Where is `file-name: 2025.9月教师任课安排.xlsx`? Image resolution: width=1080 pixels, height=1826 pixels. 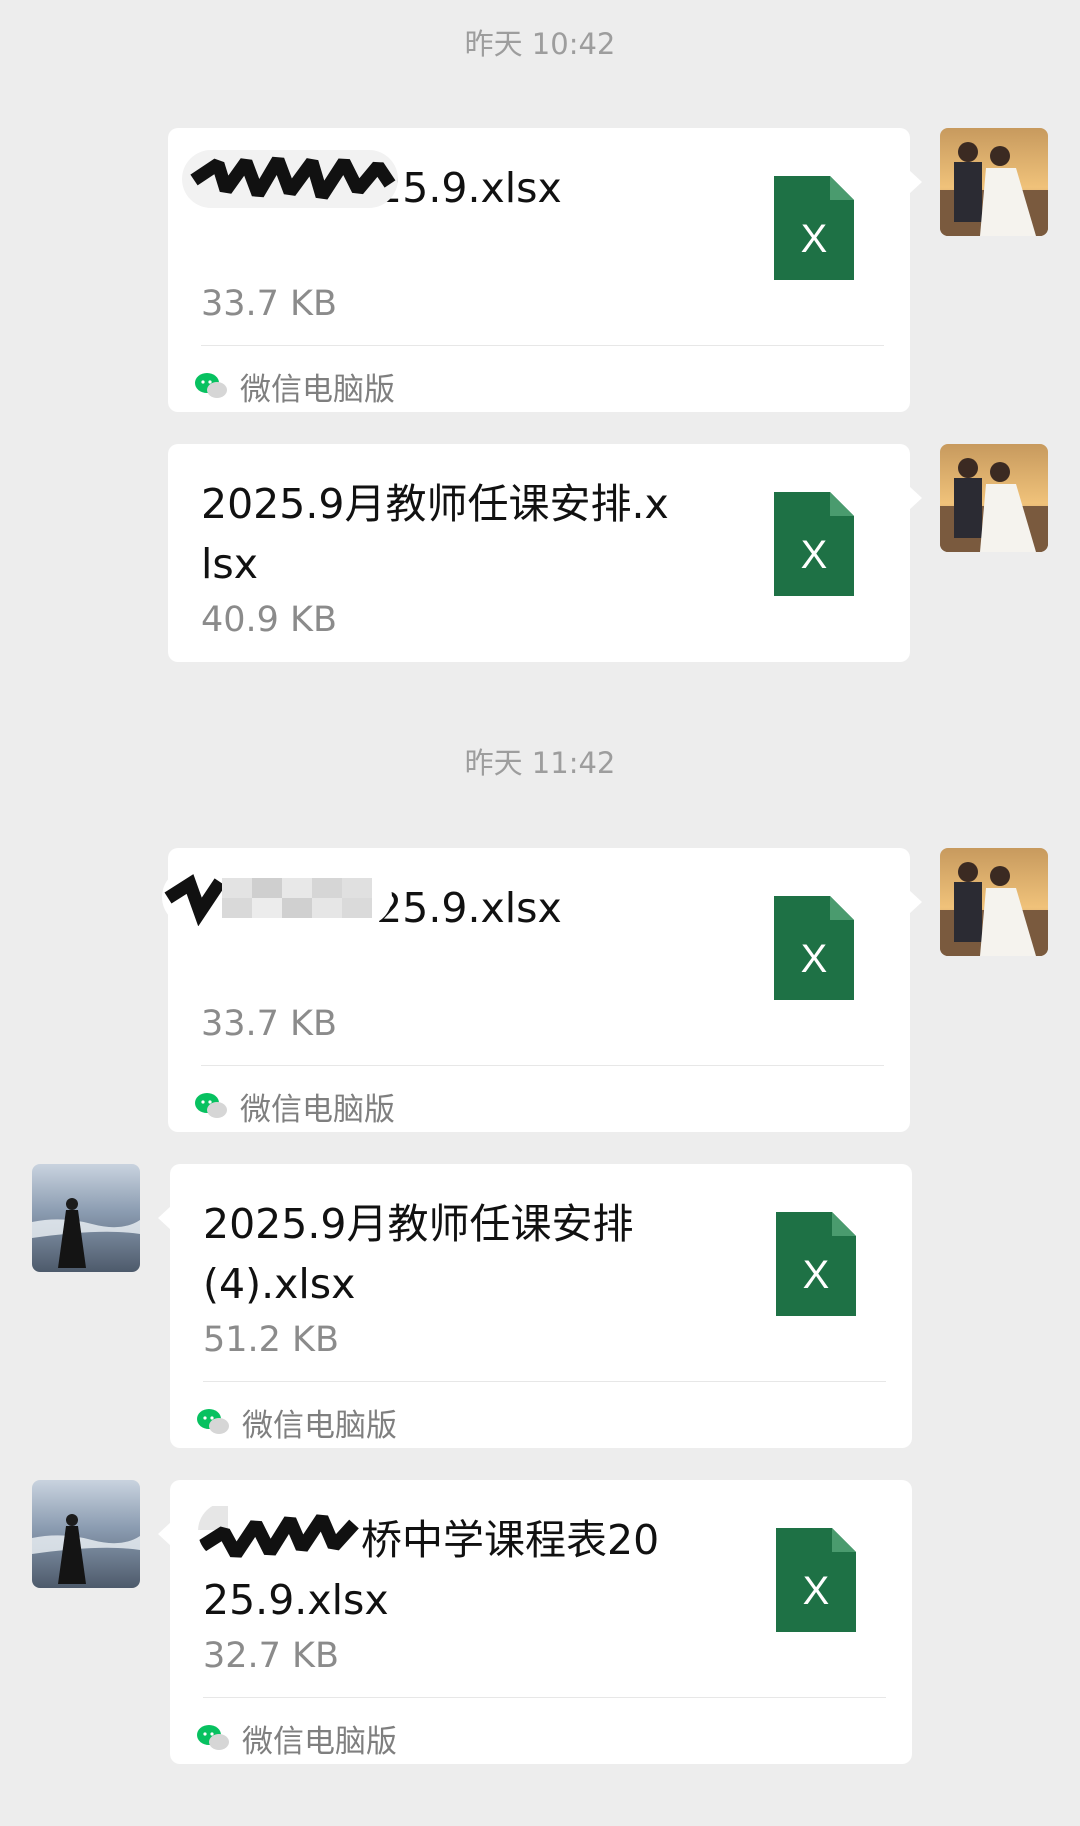
file-name: 2025.9月教师任课安排.xlsx is located at coordinates (435, 534).